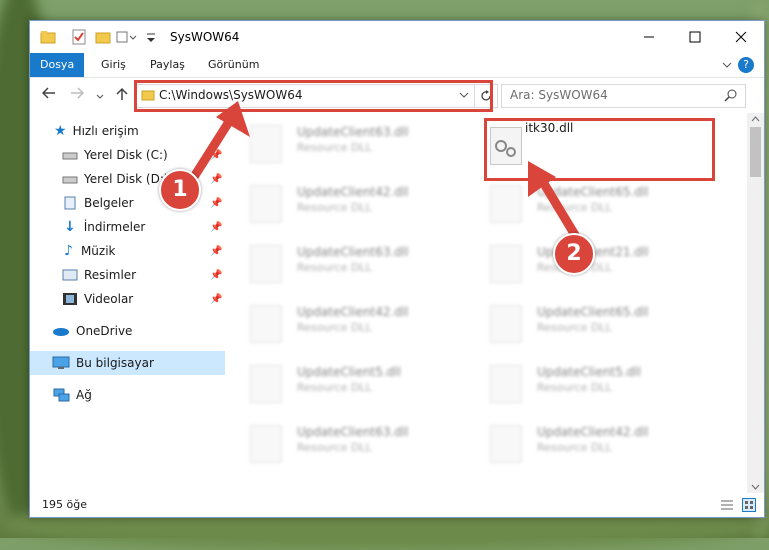  What do you see at coordinates (126, 155) in the screenshot?
I see `sidebar-item-label: Yerel Disk (C:)` at bounding box center [126, 155].